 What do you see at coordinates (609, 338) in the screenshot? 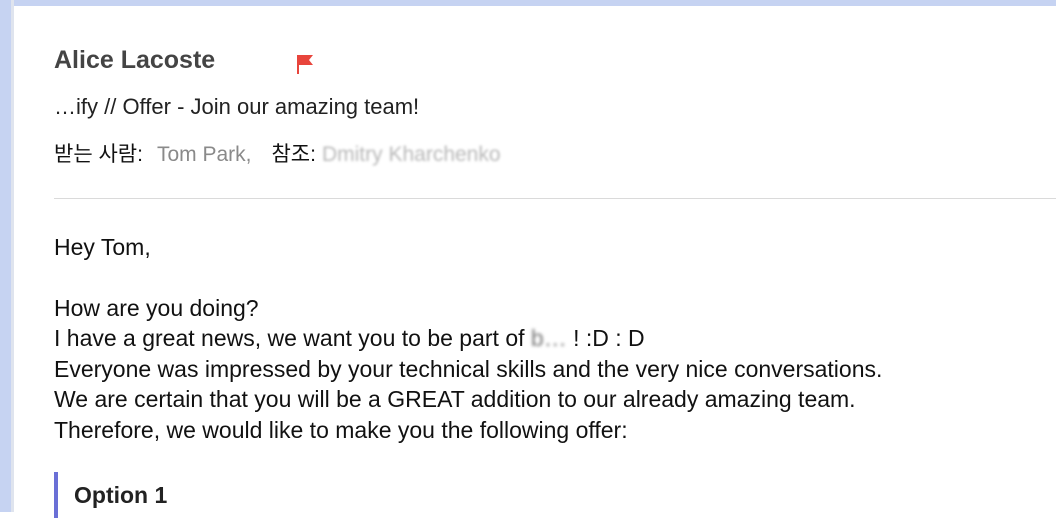
I see `body-line-2-suffix: ! :D : D` at bounding box center [609, 338].